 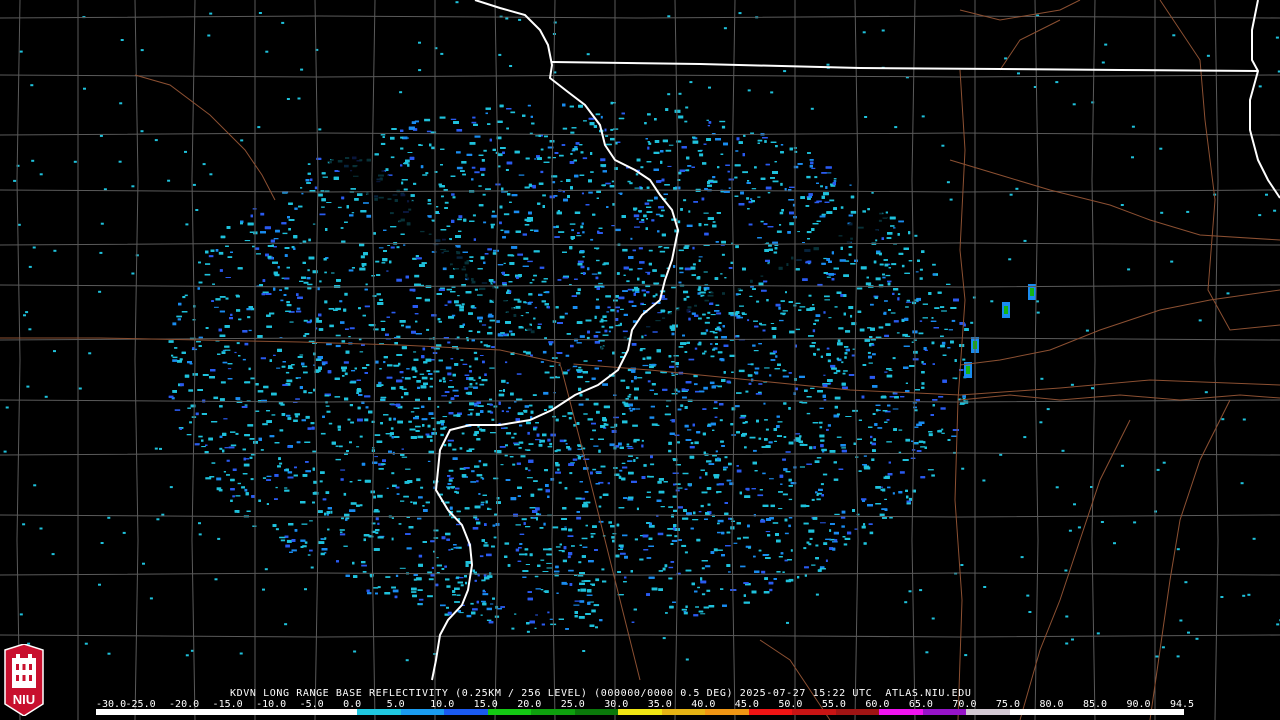 What do you see at coordinates (567, 364) in the screenshot?
I see `radar-site-marker` at bounding box center [567, 364].